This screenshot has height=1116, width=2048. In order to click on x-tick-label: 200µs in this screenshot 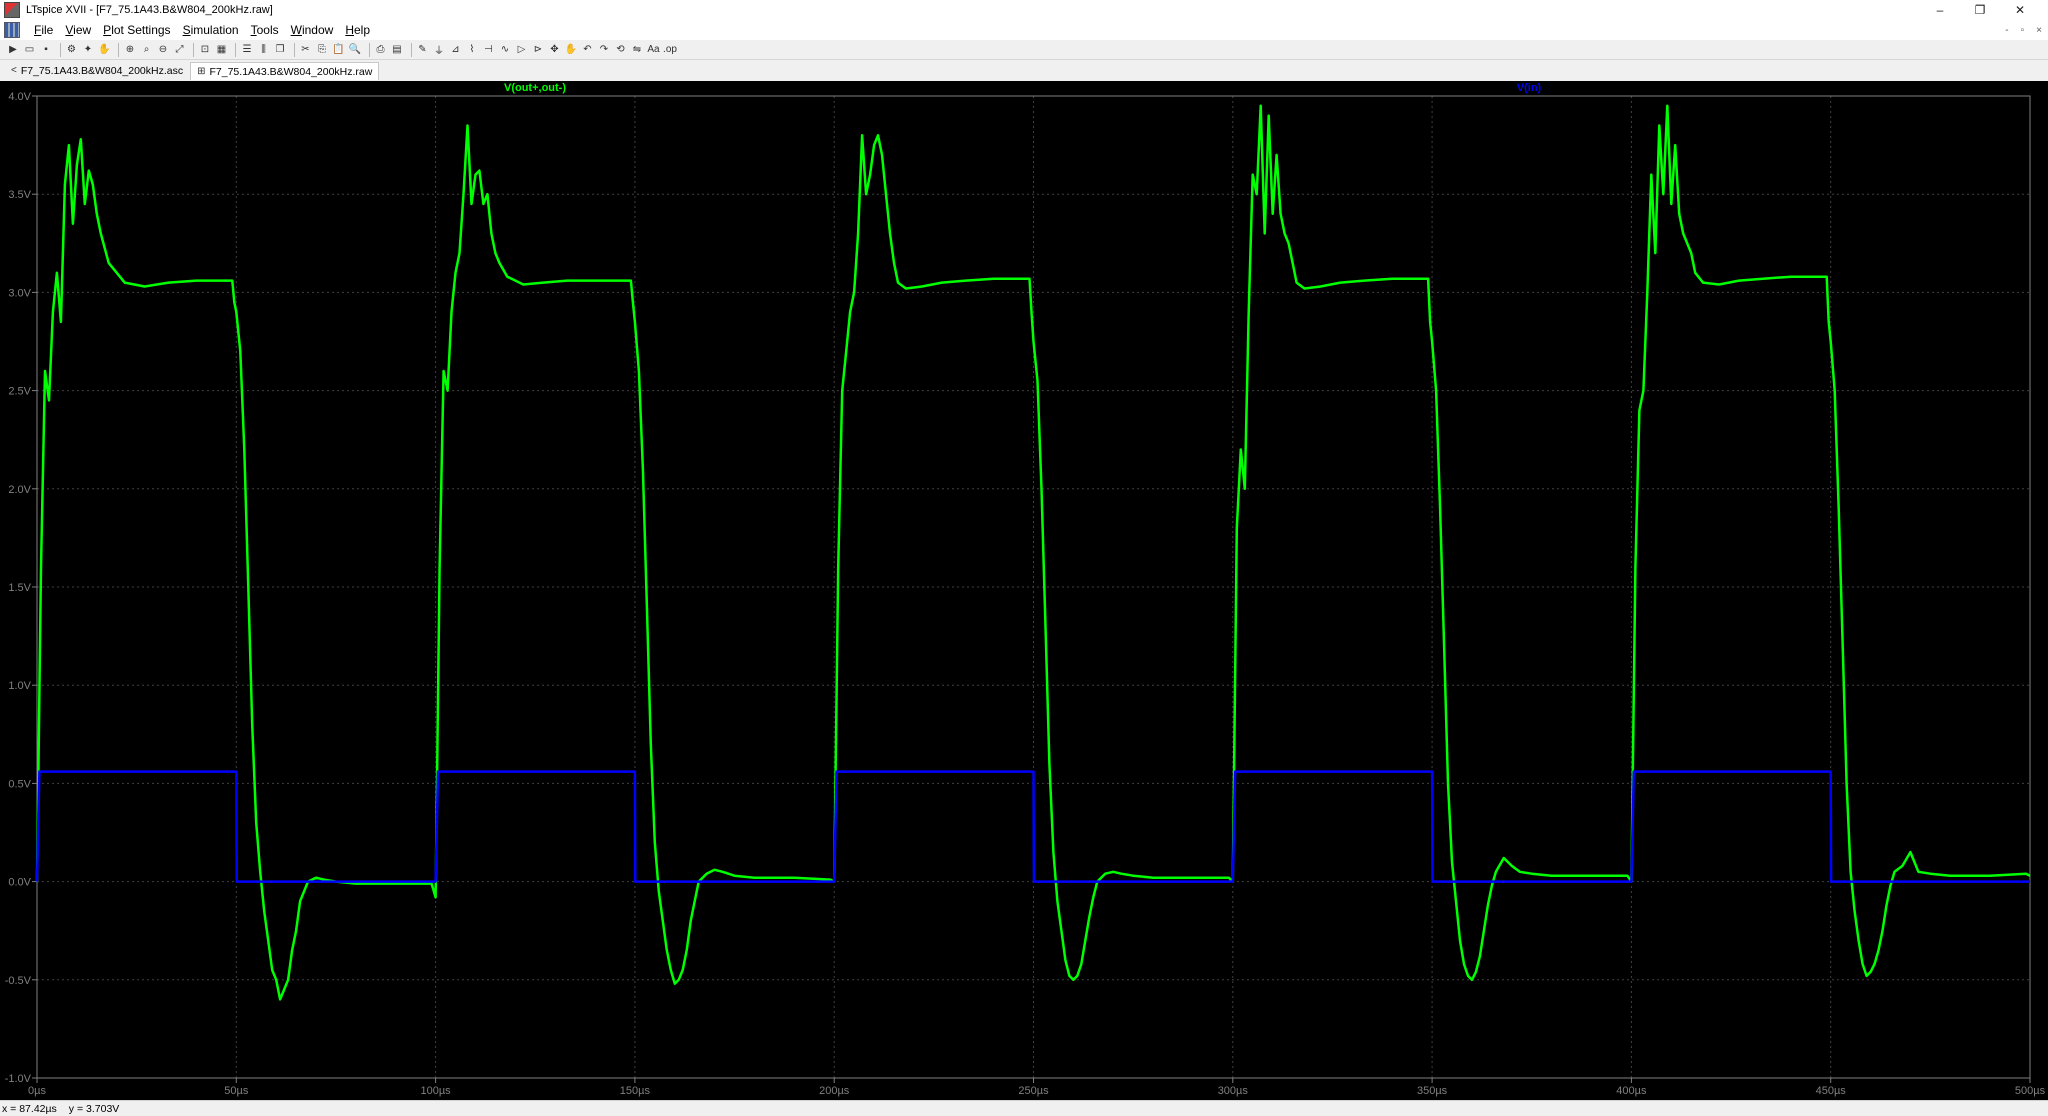, I will do `click(834, 1091)`.